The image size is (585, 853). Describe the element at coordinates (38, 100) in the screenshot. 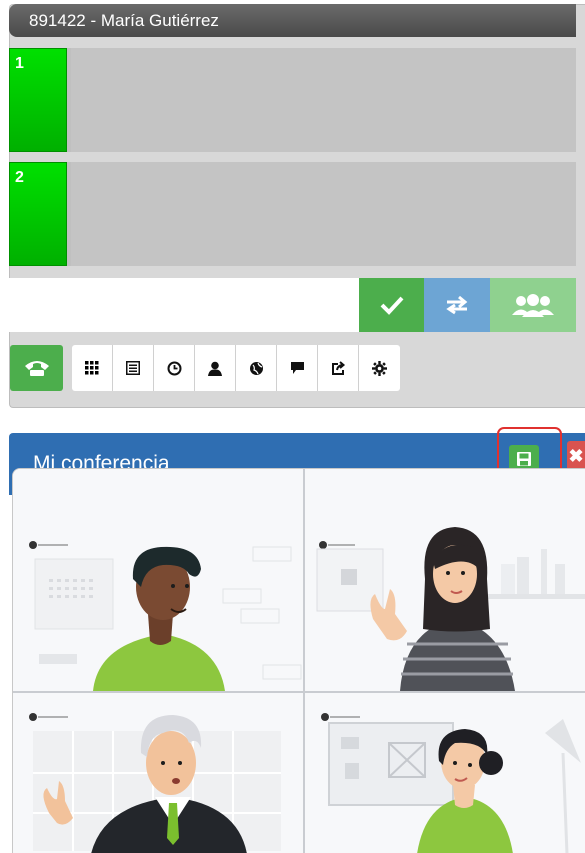

I see `line-1-label: 1` at that location.